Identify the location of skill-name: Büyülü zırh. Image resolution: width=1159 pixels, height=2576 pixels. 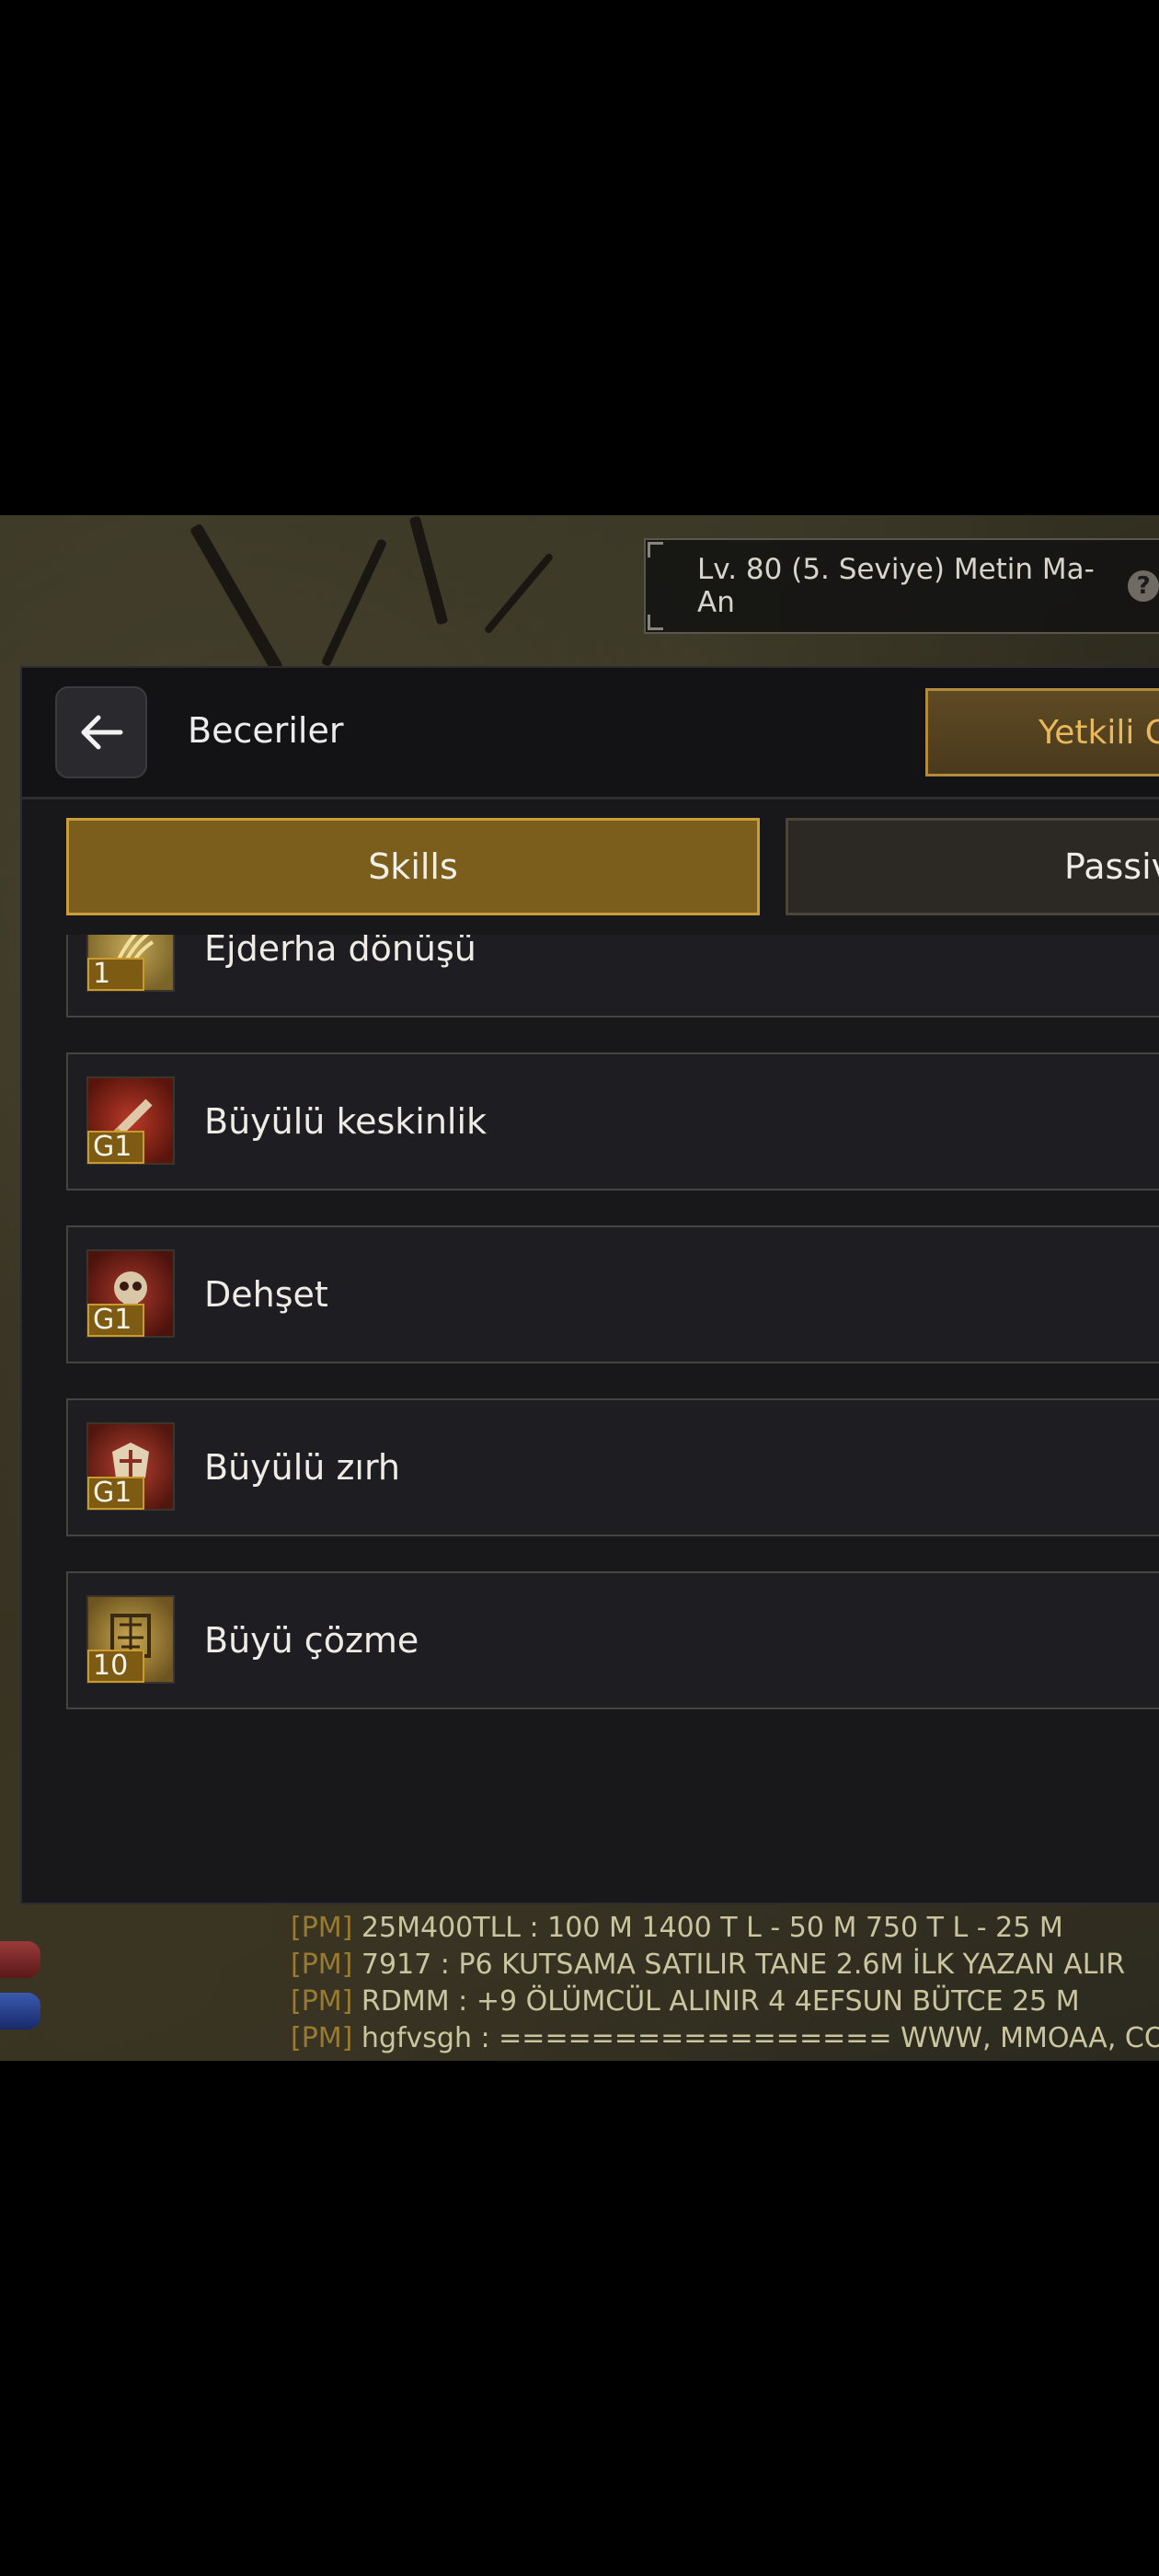
(302, 1467).